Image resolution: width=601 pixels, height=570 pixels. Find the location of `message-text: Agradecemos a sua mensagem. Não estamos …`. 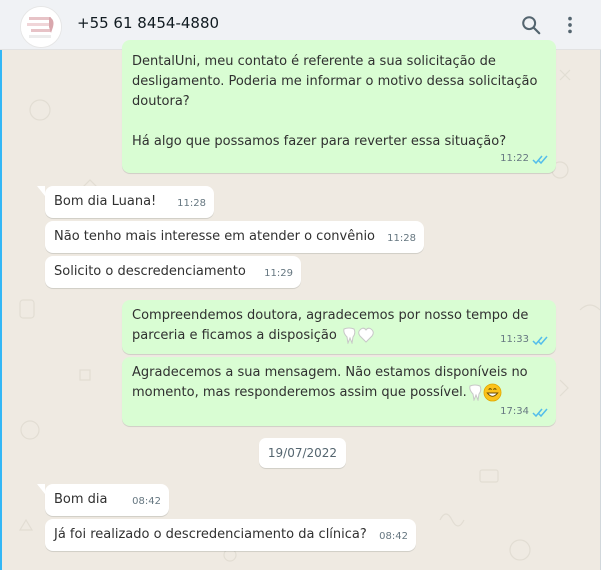

message-text: Agradecemos a sua mensagem. Não estamos … is located at coordinates (339, 383).